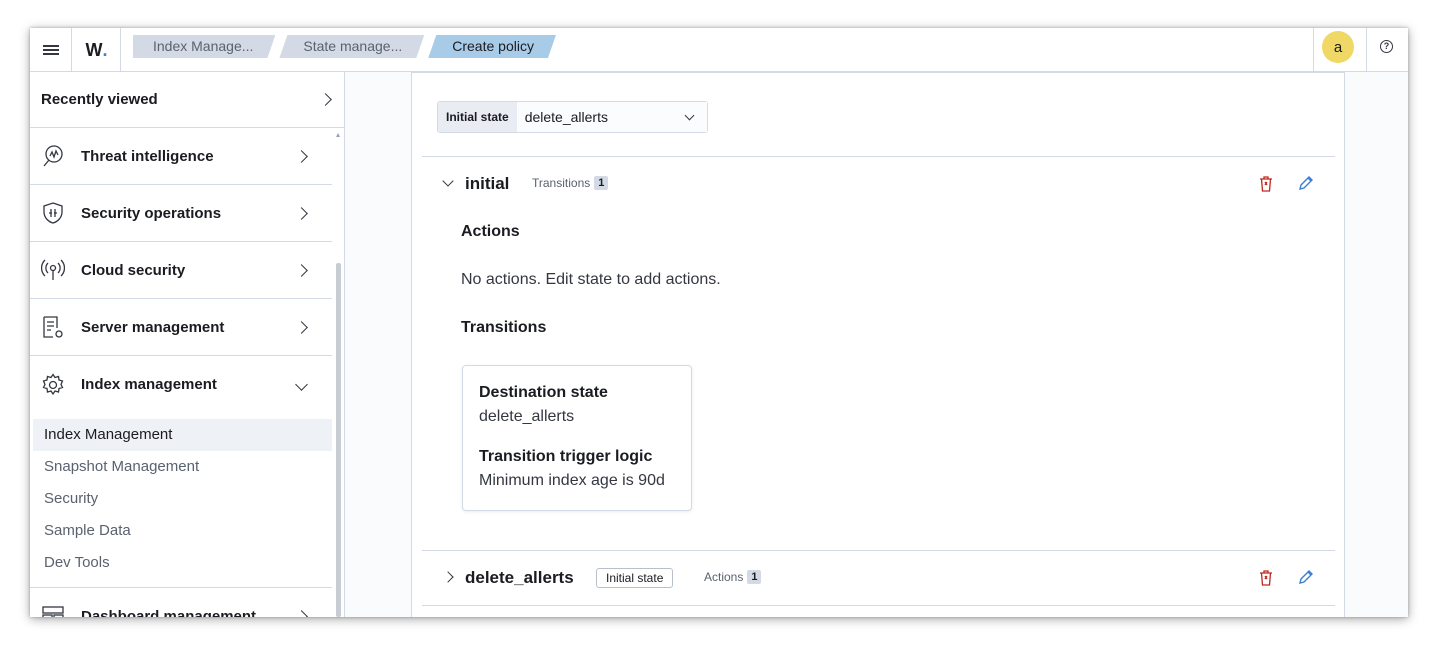 The height and width of the screenshot is (649, 1438). I want to click on sidebar-item-security-operations: Security operations, so click(181, 213).